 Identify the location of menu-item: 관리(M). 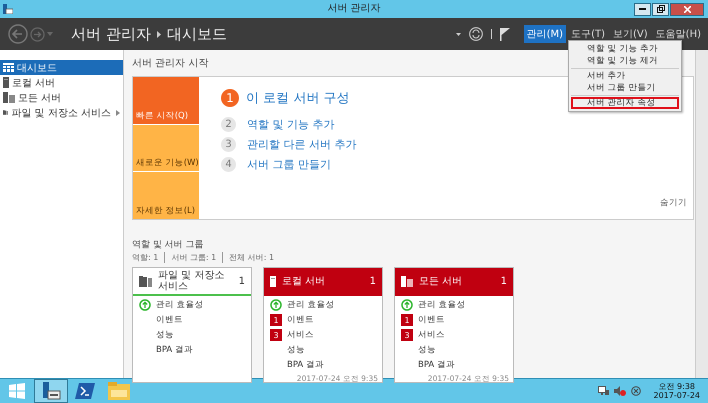
(545, 34).